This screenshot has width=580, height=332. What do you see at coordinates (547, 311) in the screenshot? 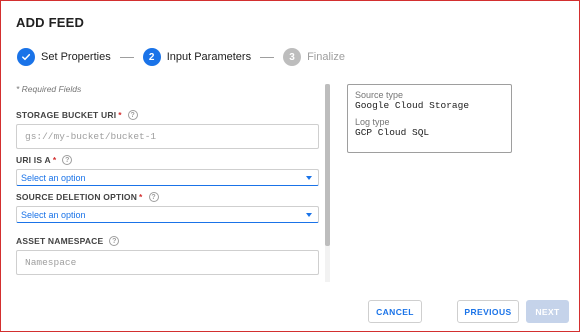
I see `next-button: NEXT` at bounding box center [547, 311].